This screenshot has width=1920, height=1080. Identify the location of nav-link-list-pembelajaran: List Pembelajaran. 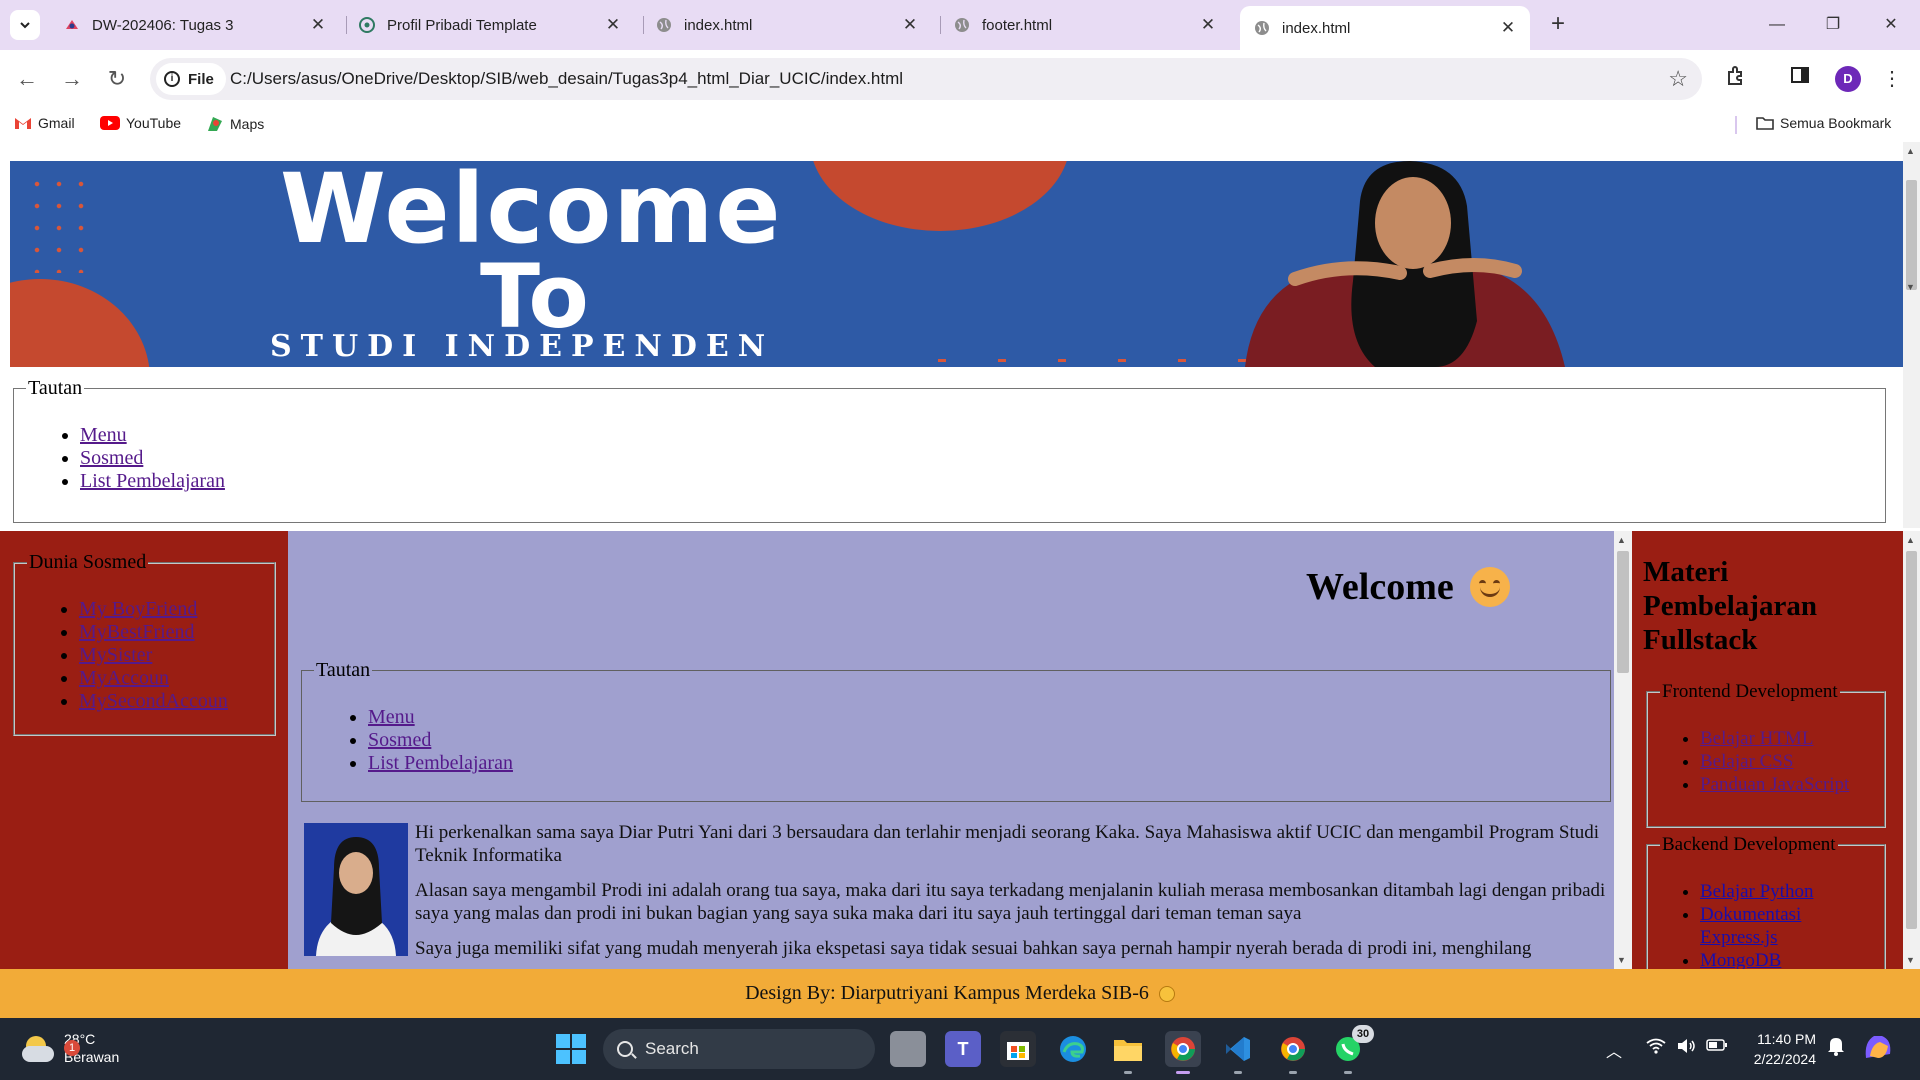
(152, 481).